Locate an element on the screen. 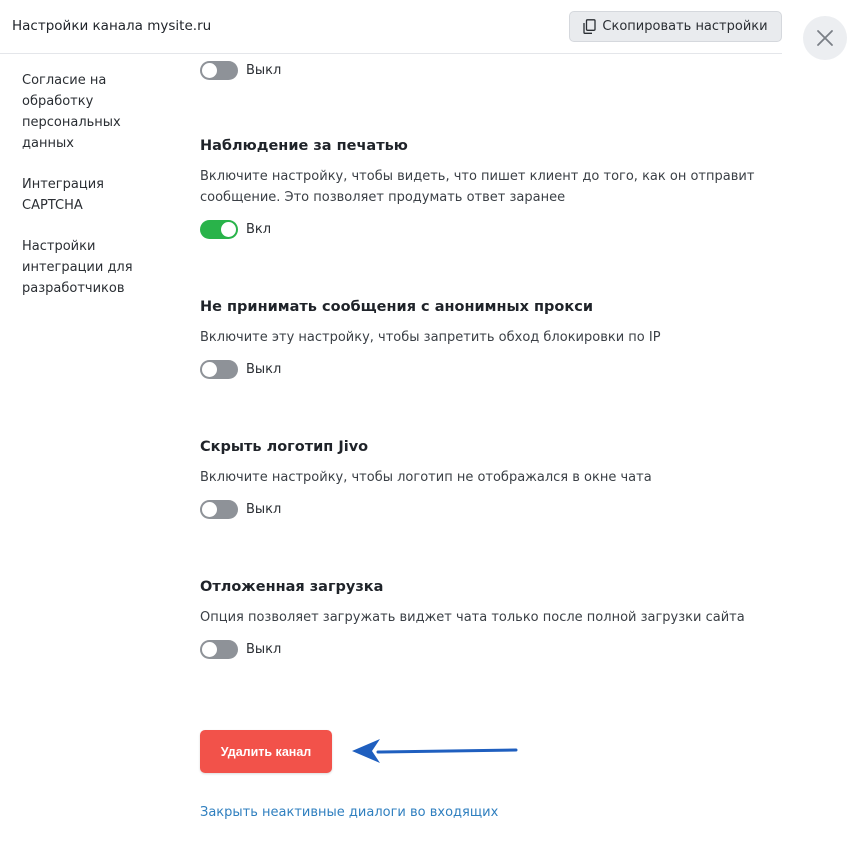  close-inactive-dialogs-link: Закрыть неактивные диалоги во входящих is located at coordinates (349, 812).